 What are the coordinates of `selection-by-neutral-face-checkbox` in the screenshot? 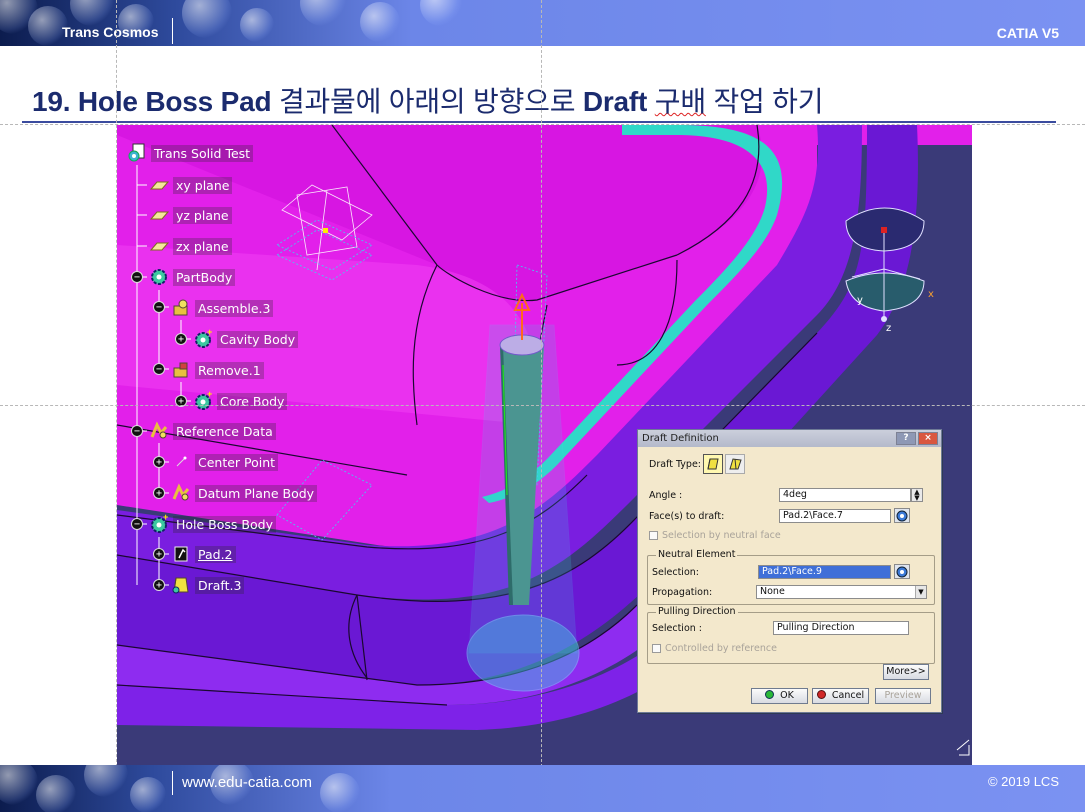 It's located at (653, 535).